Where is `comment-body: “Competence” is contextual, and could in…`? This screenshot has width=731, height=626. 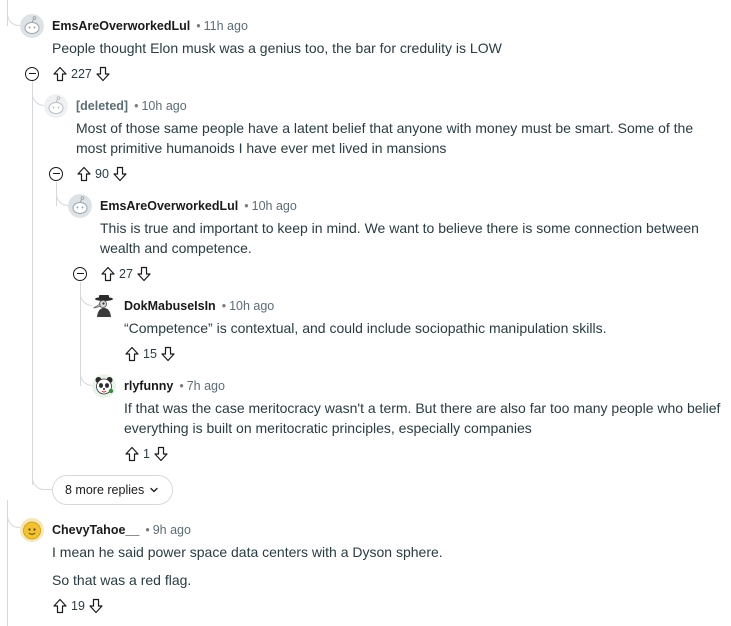 comment-body: “Competence” is contextual, and could in… is located at coordinates (424, 328).